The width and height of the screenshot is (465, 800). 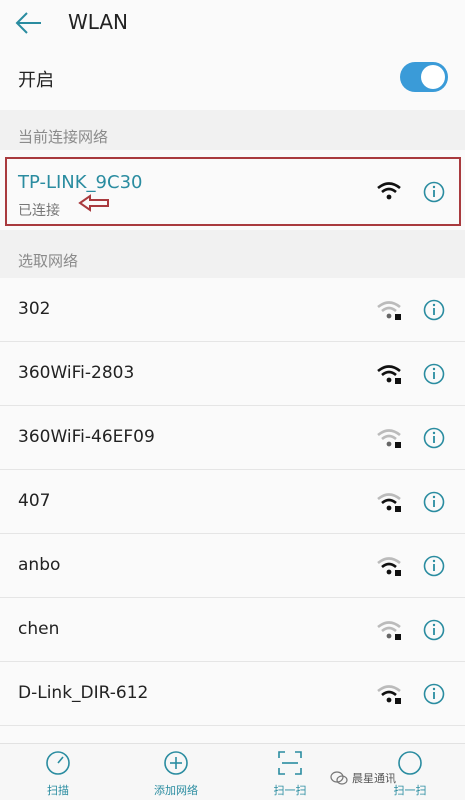 What do you see at coordinates (39, 565) in the screenshot?
I see `network-ssid: anbo` at bounding box center [39, 565].